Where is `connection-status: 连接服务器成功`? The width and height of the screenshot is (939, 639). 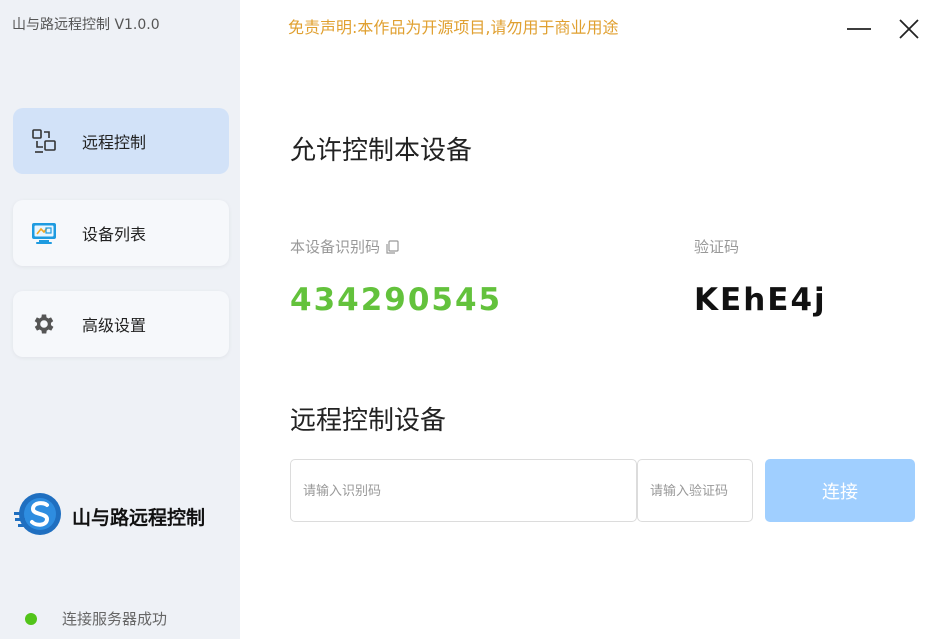 connection-status: 连接服务器成功 is located at coordinates (96, 618).